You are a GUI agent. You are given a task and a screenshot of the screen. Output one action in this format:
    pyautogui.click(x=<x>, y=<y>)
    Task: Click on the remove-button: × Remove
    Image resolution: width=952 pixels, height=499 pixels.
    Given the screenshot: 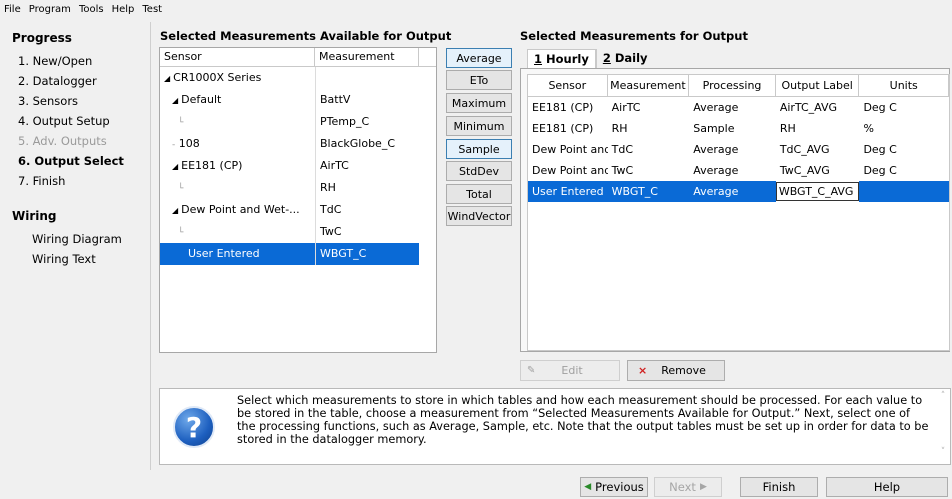 What is the action you would take?
    pyautogui.click(x=676, y=370)
    